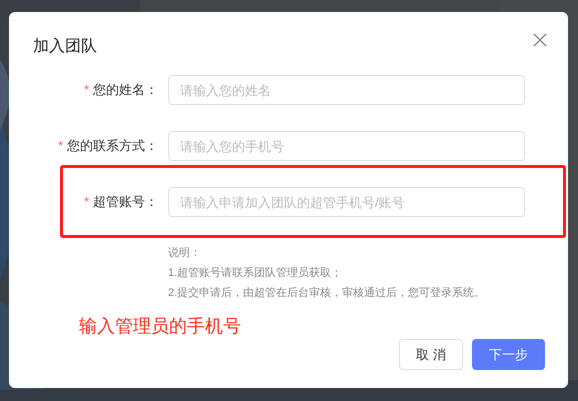 The height and width of the screenshot is (401, 578). I want to click on field-label: 您的姓名：, so click(125, 90).